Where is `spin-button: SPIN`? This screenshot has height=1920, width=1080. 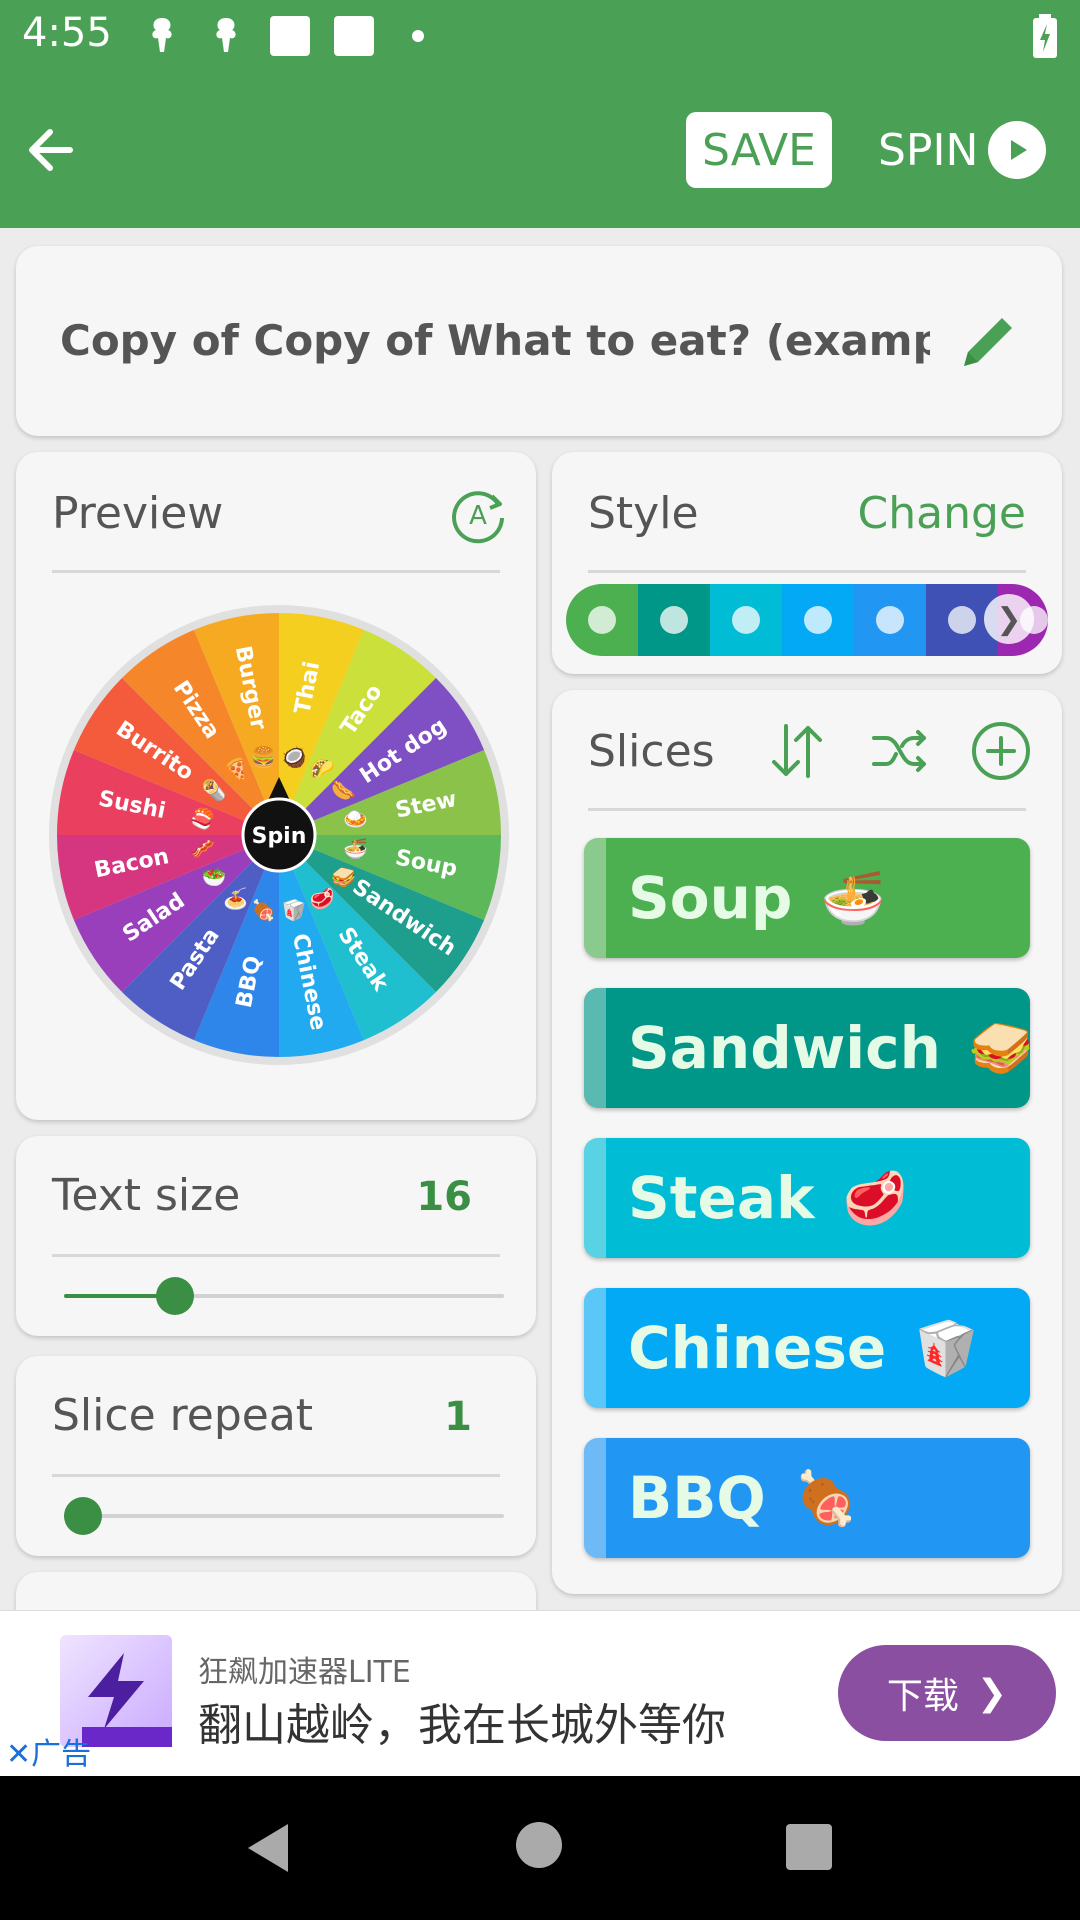 spin-button: SPIN is located at coordinates (962, 150).